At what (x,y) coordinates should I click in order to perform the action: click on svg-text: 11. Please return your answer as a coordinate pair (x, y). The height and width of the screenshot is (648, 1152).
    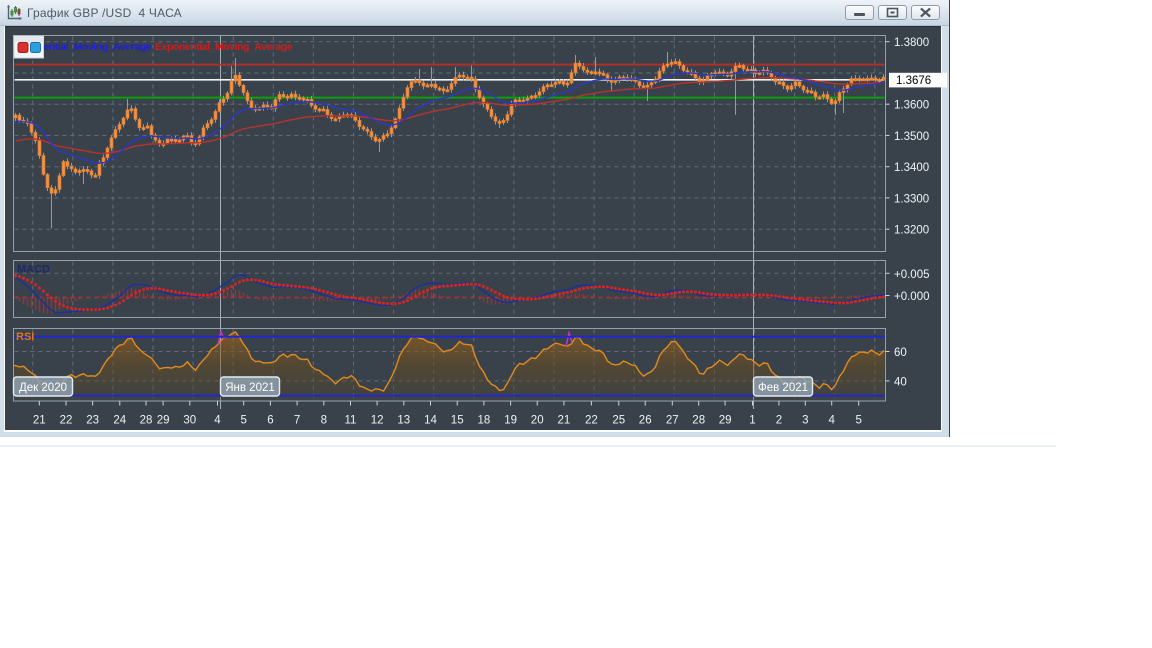
    Looking at the image, I should click on (351, 421).